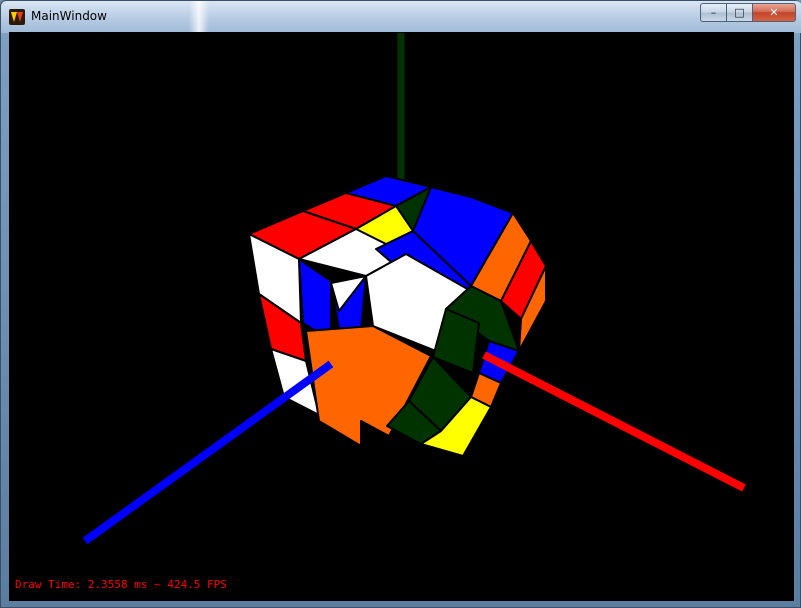 This screenshot has width=801, height=608. Describe the element at coordinates (401, 17) in the screenshot. I see `title-bar: MainWindow – □ ✕` at that location.